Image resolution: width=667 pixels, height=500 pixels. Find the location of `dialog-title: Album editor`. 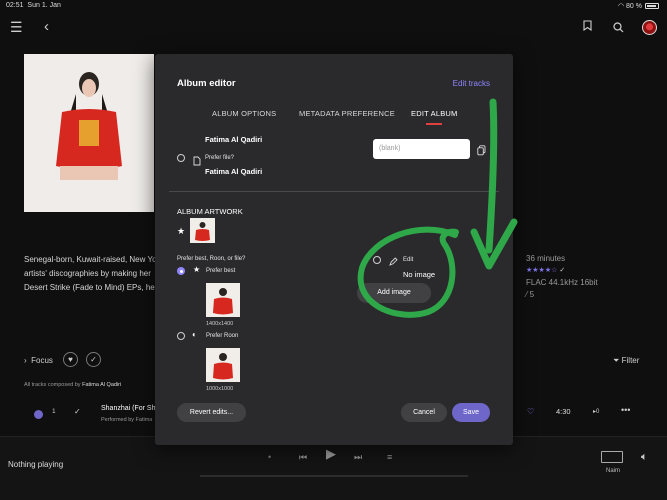

dialog-title: Album editor is located at coordinates (206, 83).